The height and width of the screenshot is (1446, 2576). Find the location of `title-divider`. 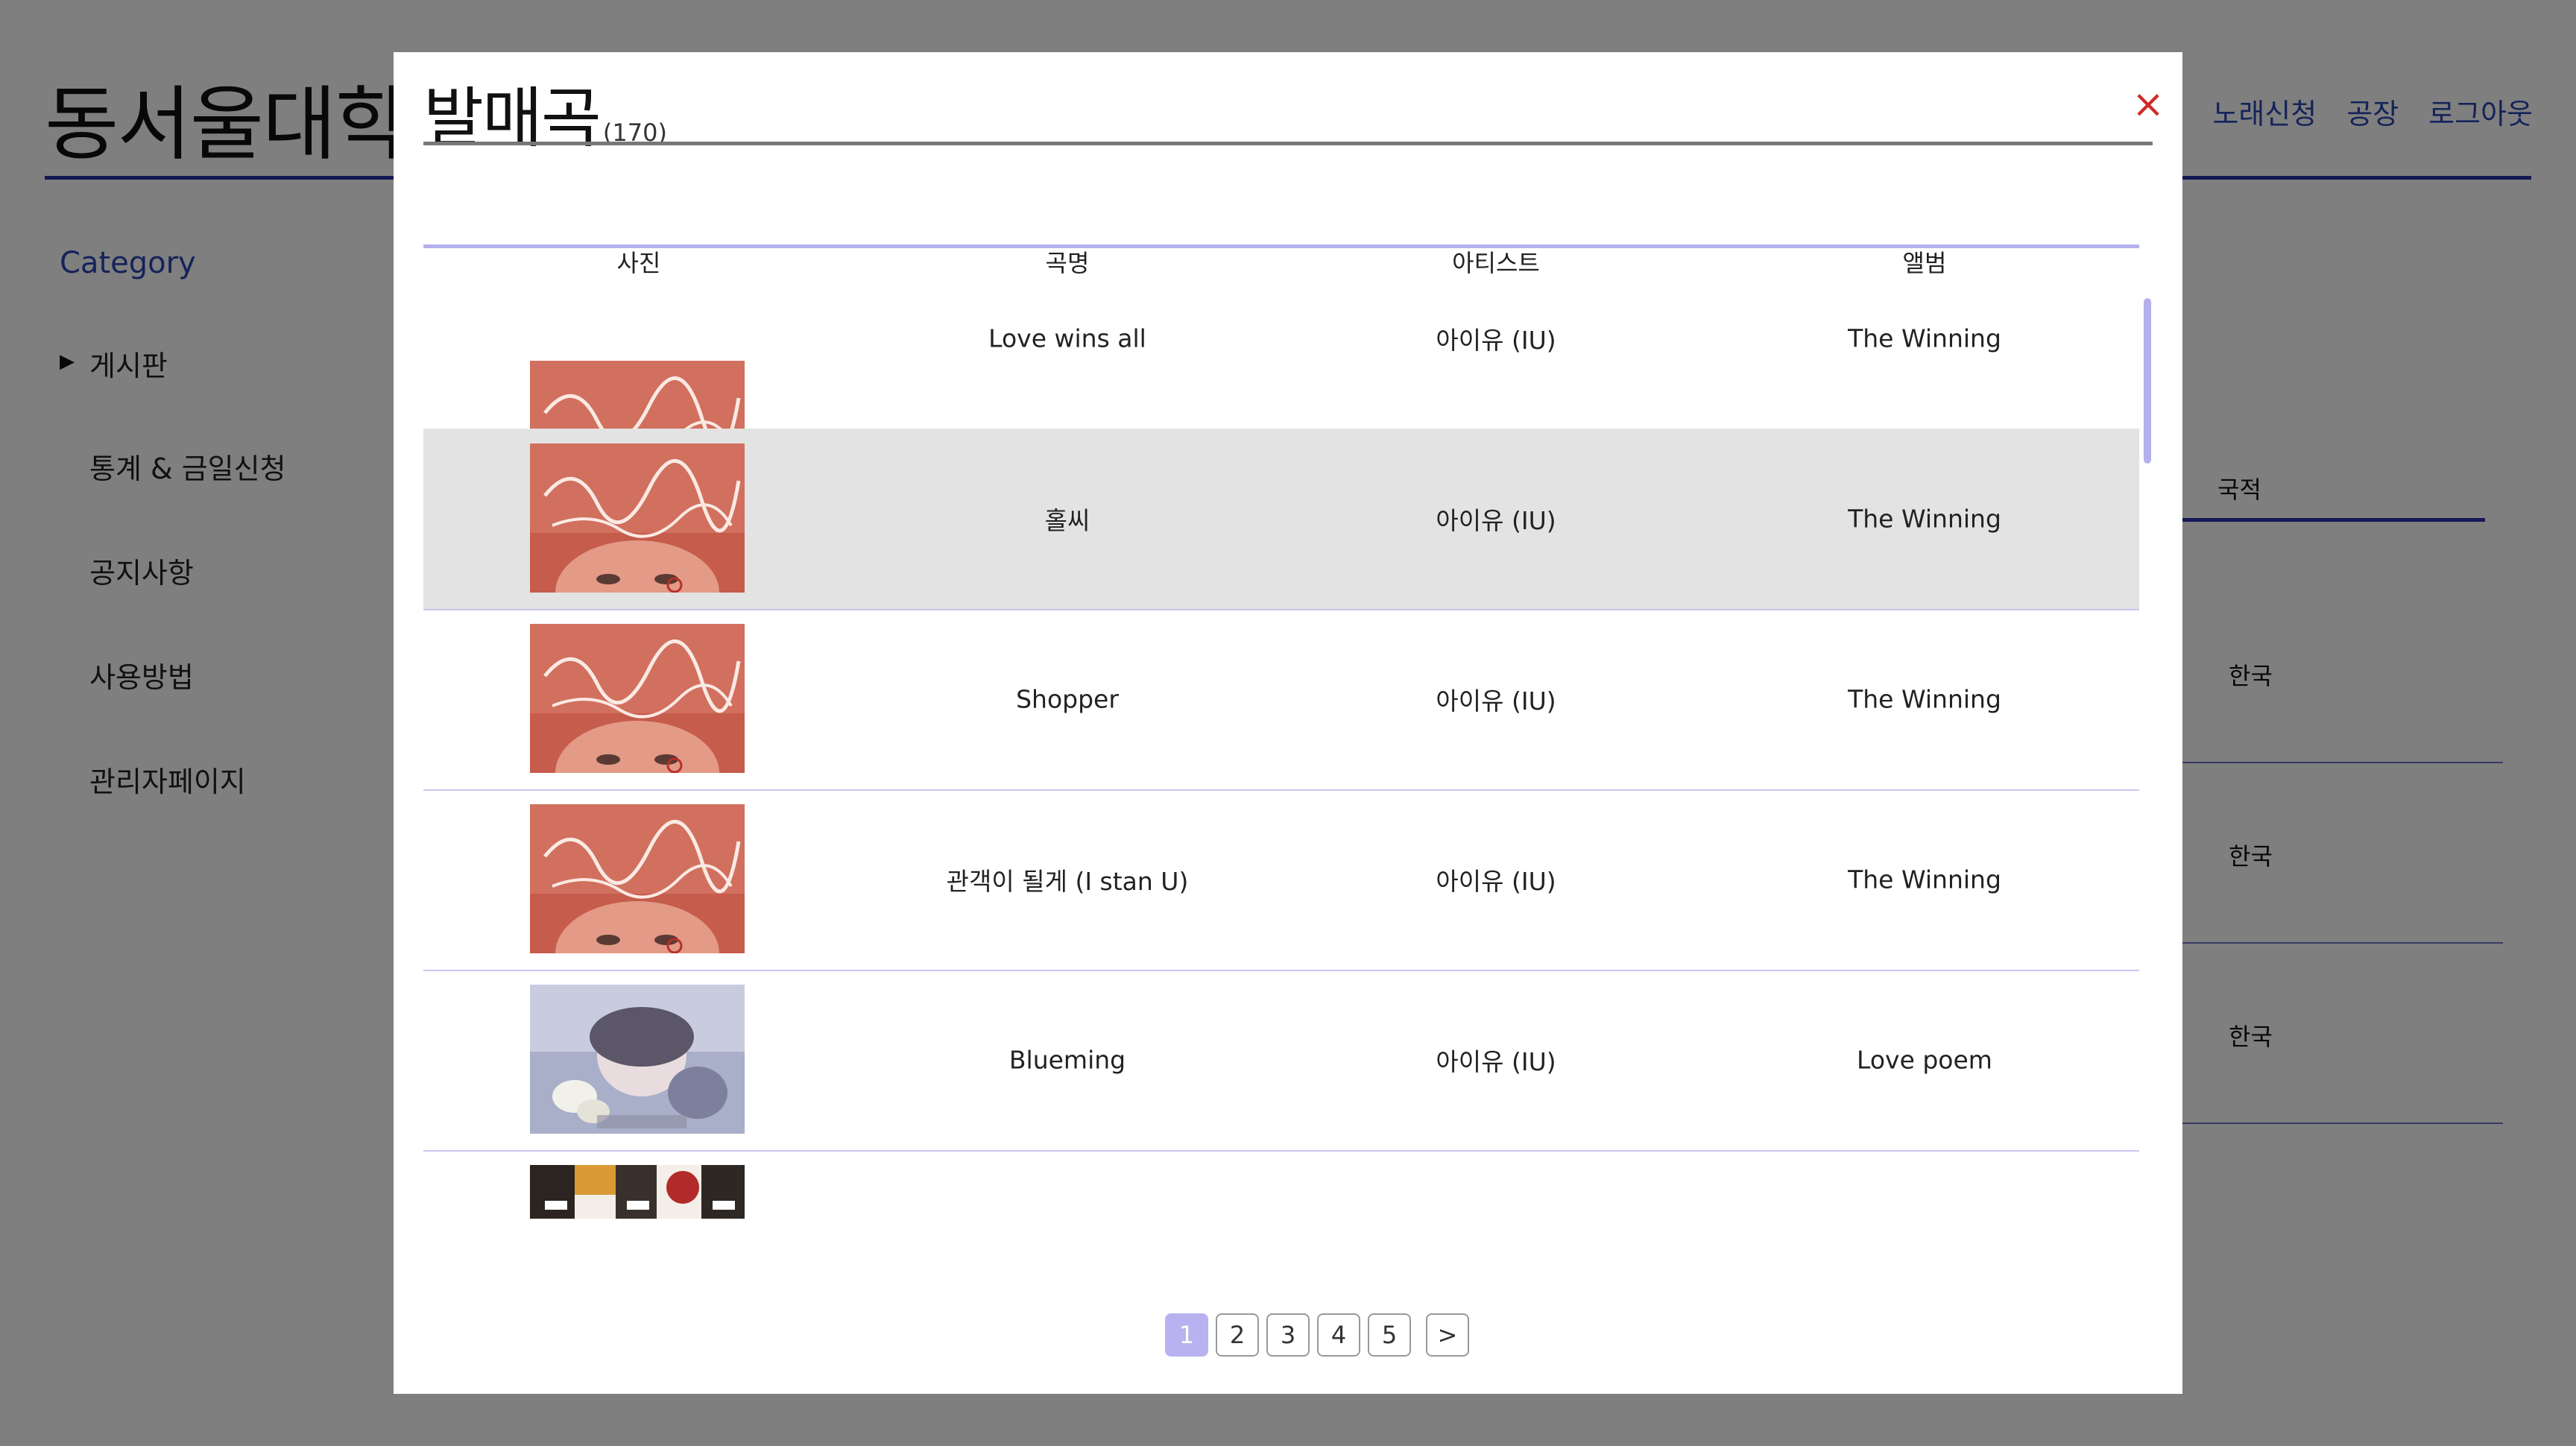

title-divider is located at coordinates (1288, 143).